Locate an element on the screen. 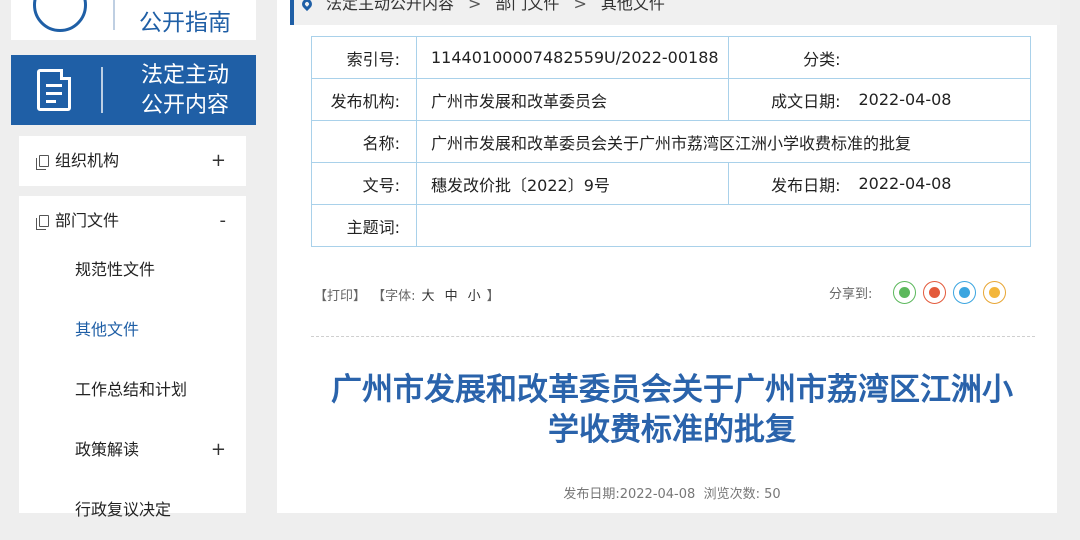 The width and height of the screenshot is (1080, 540). sub-item-work-summary: 工作总结和计划 is located at coordinates (132, 390).